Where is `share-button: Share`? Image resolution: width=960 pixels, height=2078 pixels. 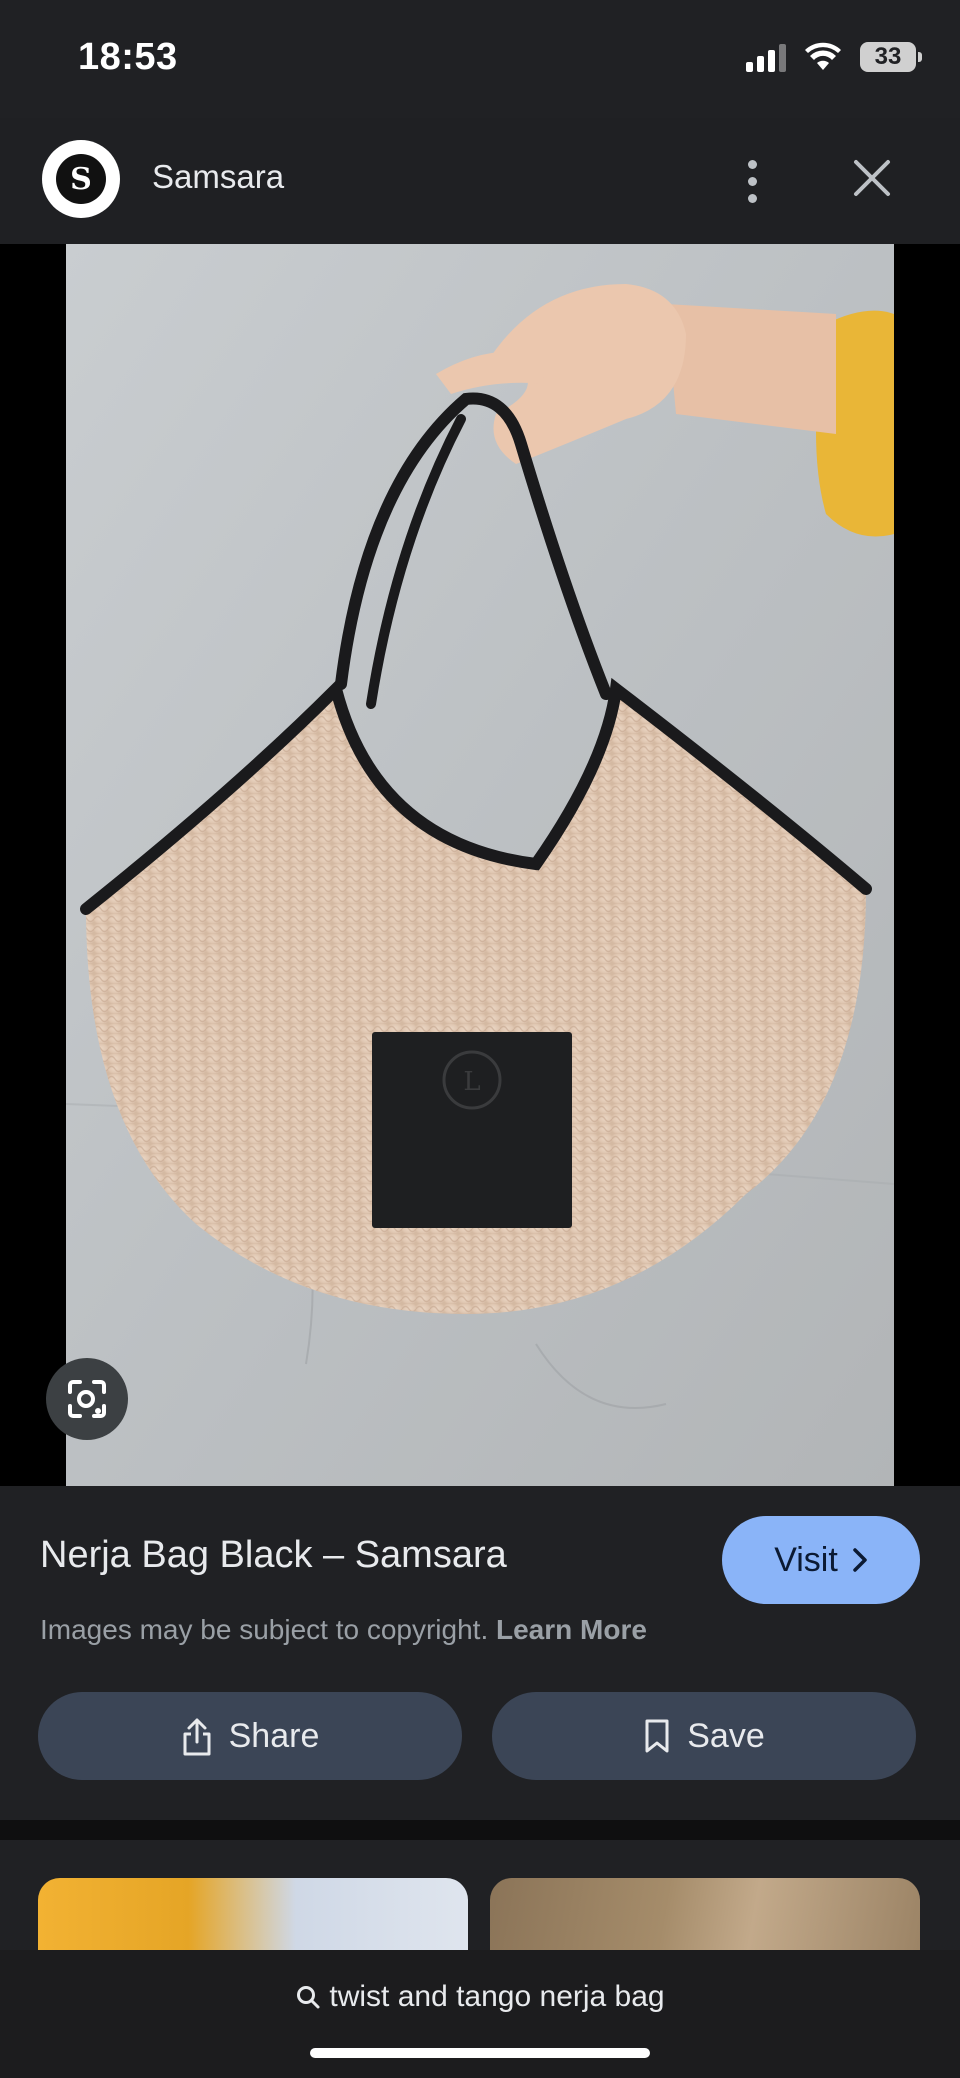
share-button: Share is located at coordinates (250, 1736).